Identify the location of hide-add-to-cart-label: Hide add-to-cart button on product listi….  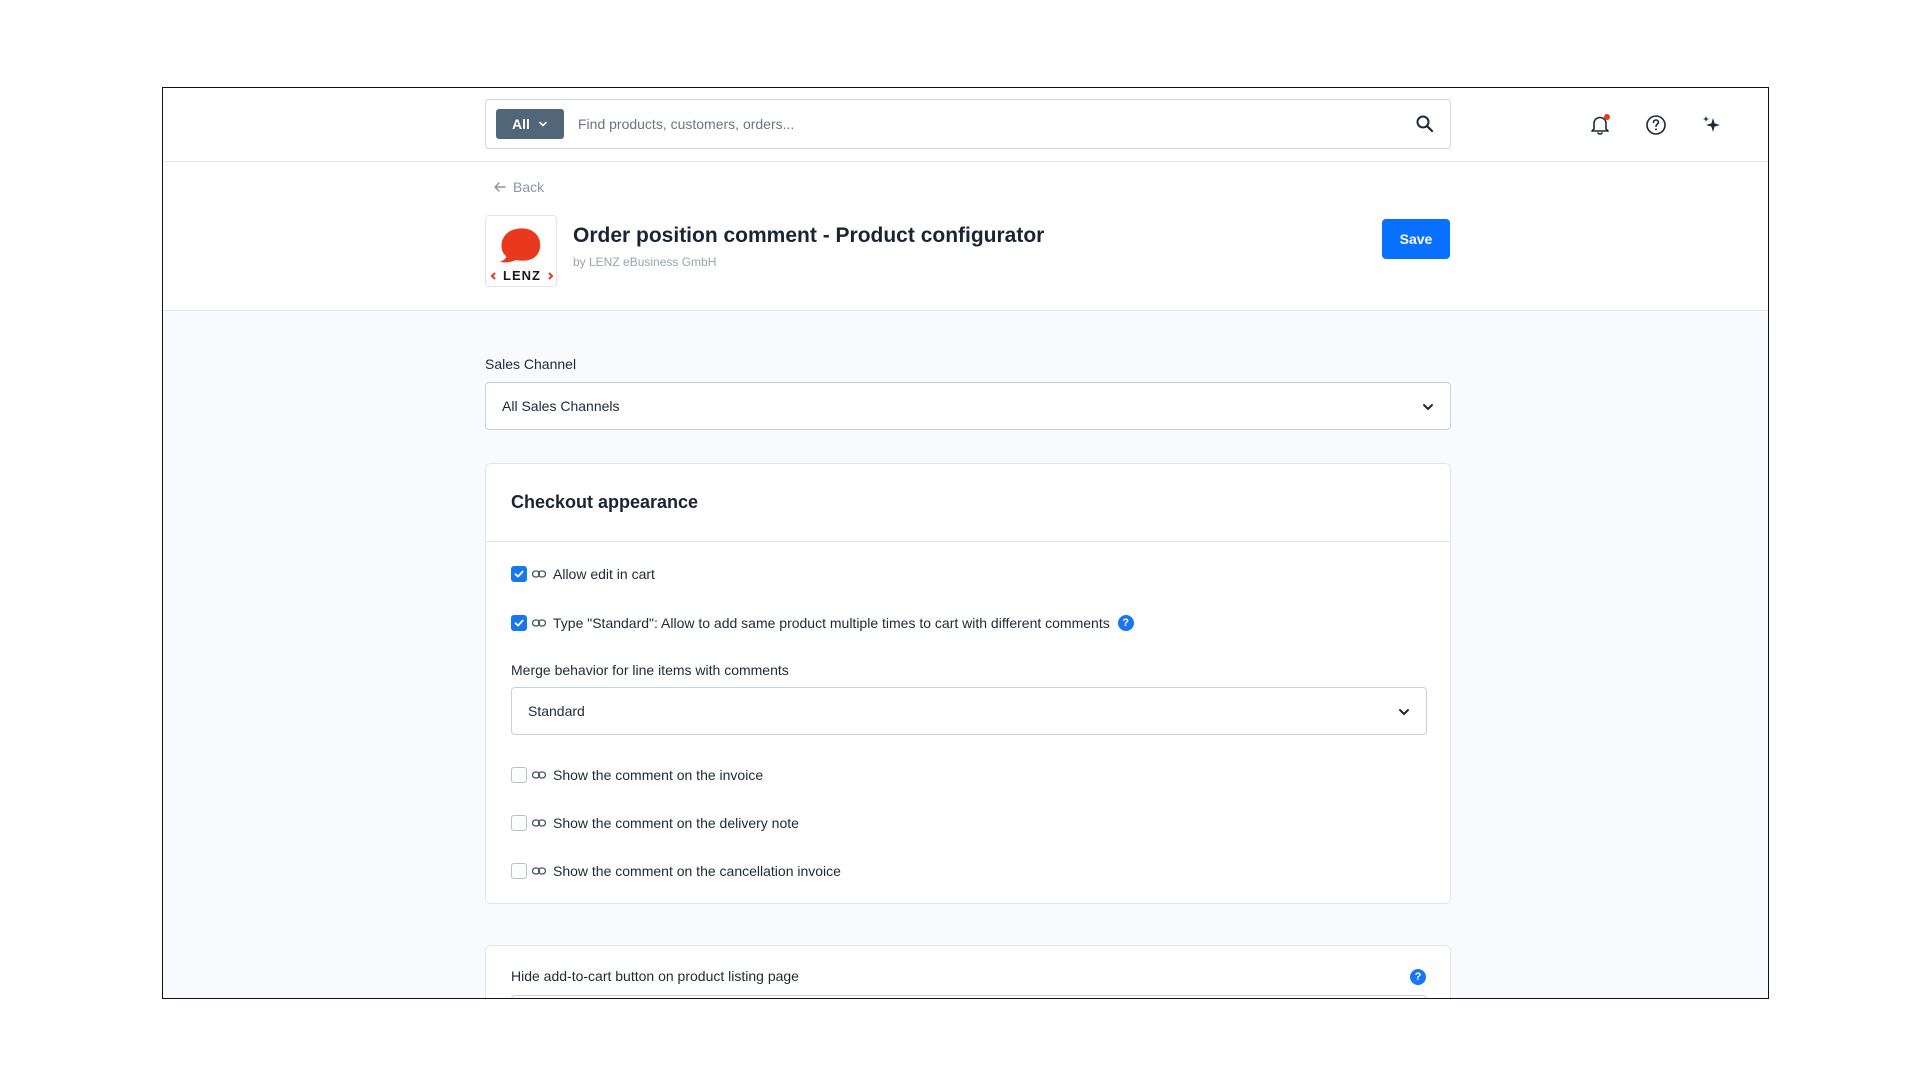
(655, 976).